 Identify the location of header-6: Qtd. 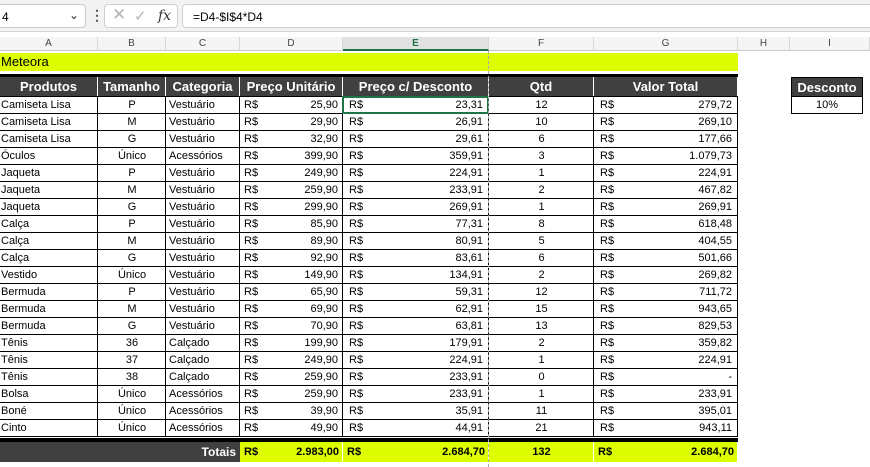
(541, 87).